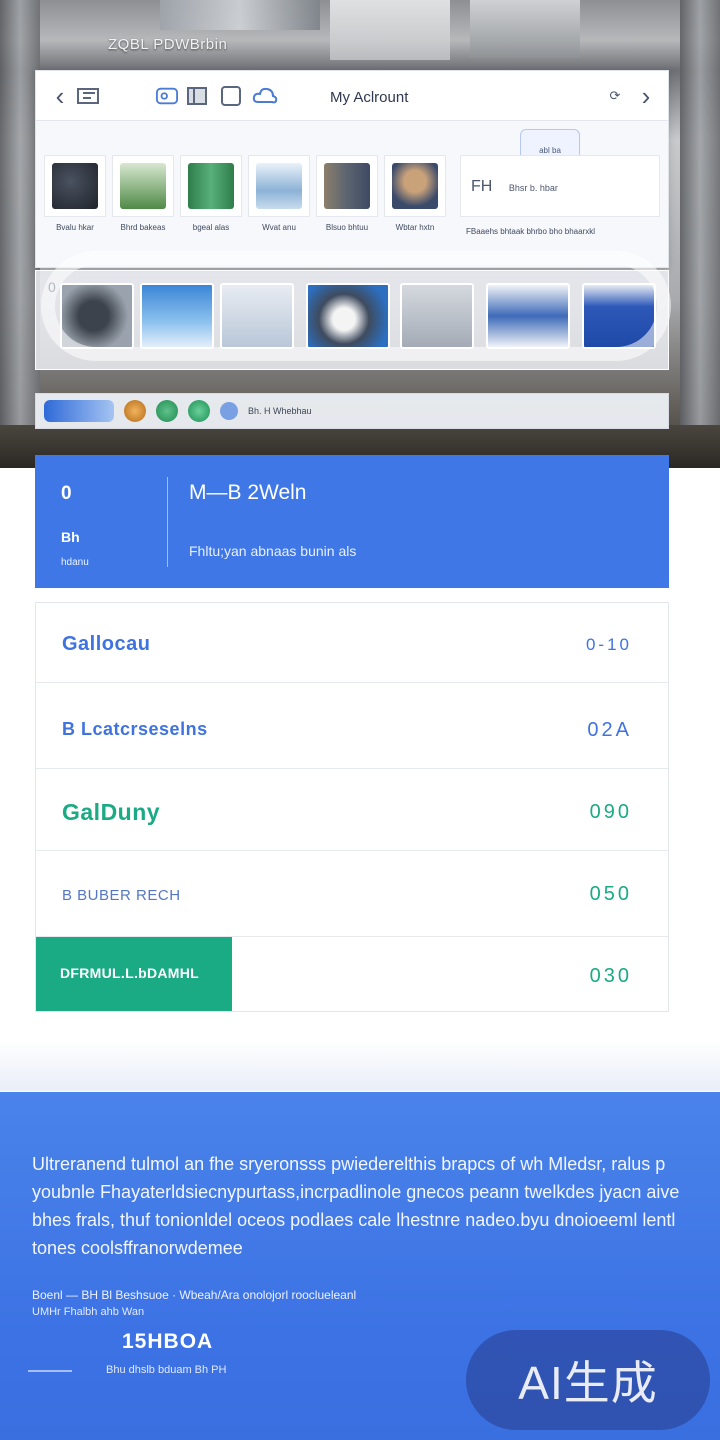 The width and height of the screenshot is (720, 1440). I want to click on divider, so click(167, 522).